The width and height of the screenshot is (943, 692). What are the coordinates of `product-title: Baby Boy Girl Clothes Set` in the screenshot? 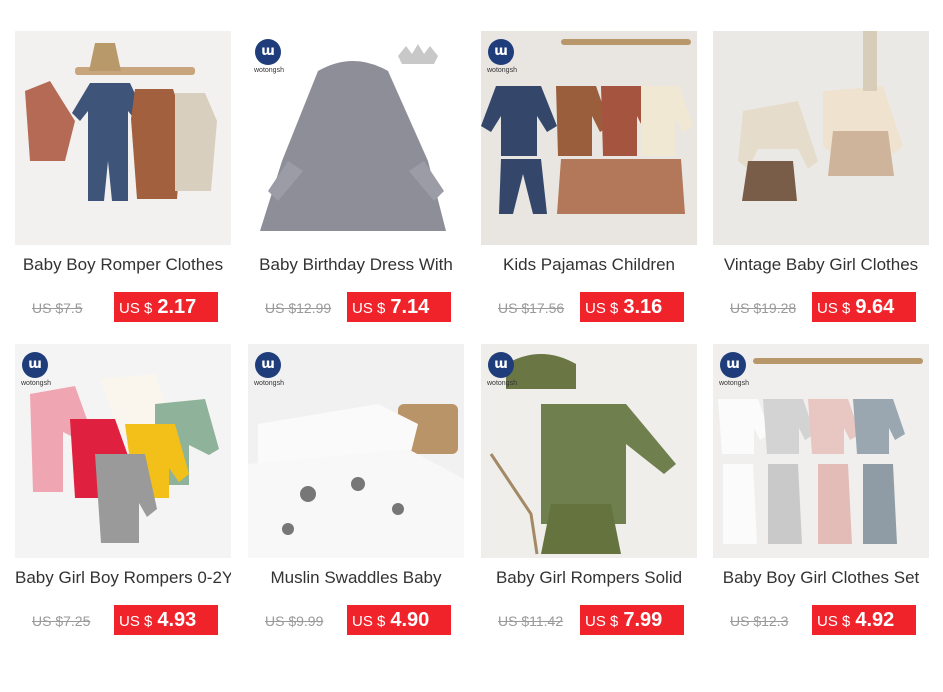 It's located at (821, 578).